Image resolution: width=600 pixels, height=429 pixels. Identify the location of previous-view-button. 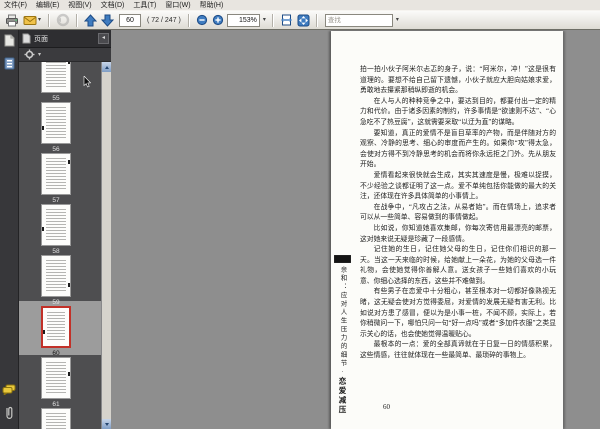
(63, 20).